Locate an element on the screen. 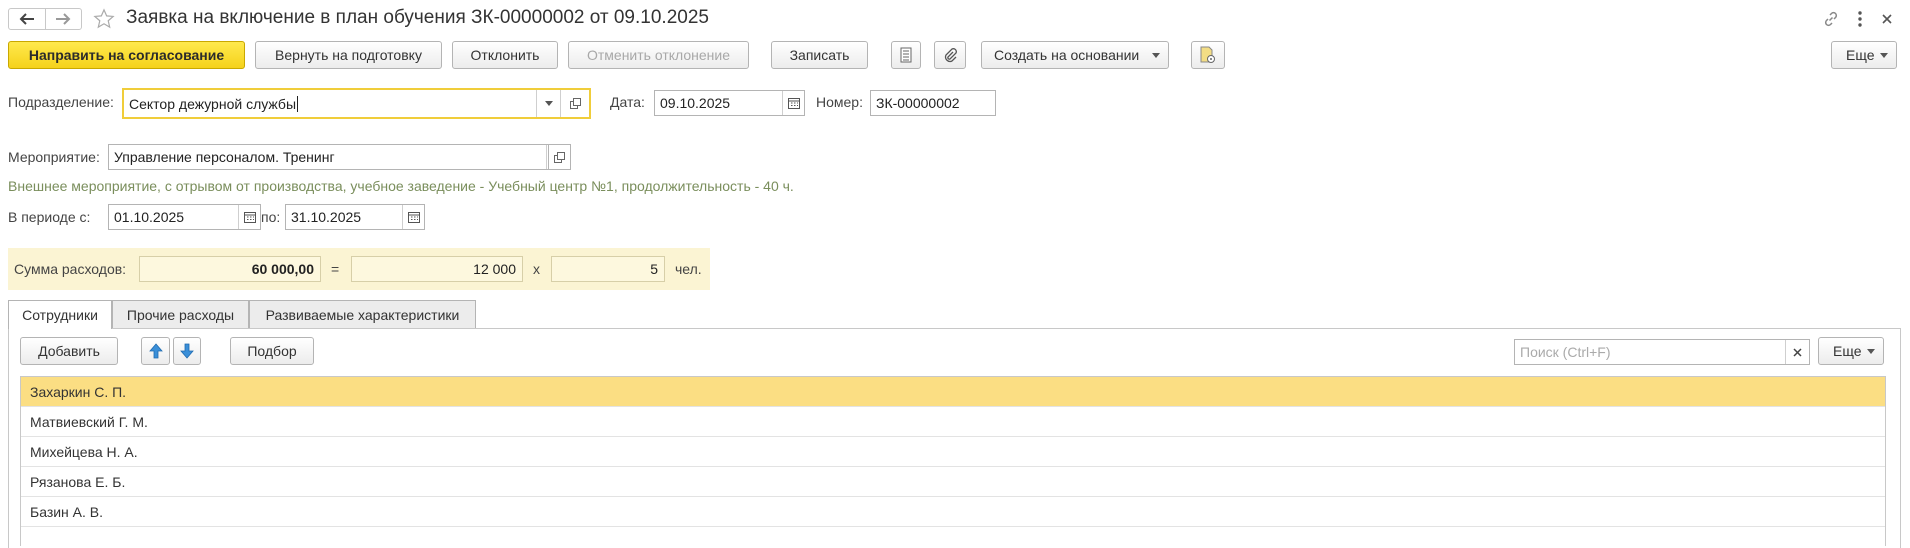 The width and height of the screenshot is (1910, 548). arrow-down-icon is located at coordinates (187, 351).